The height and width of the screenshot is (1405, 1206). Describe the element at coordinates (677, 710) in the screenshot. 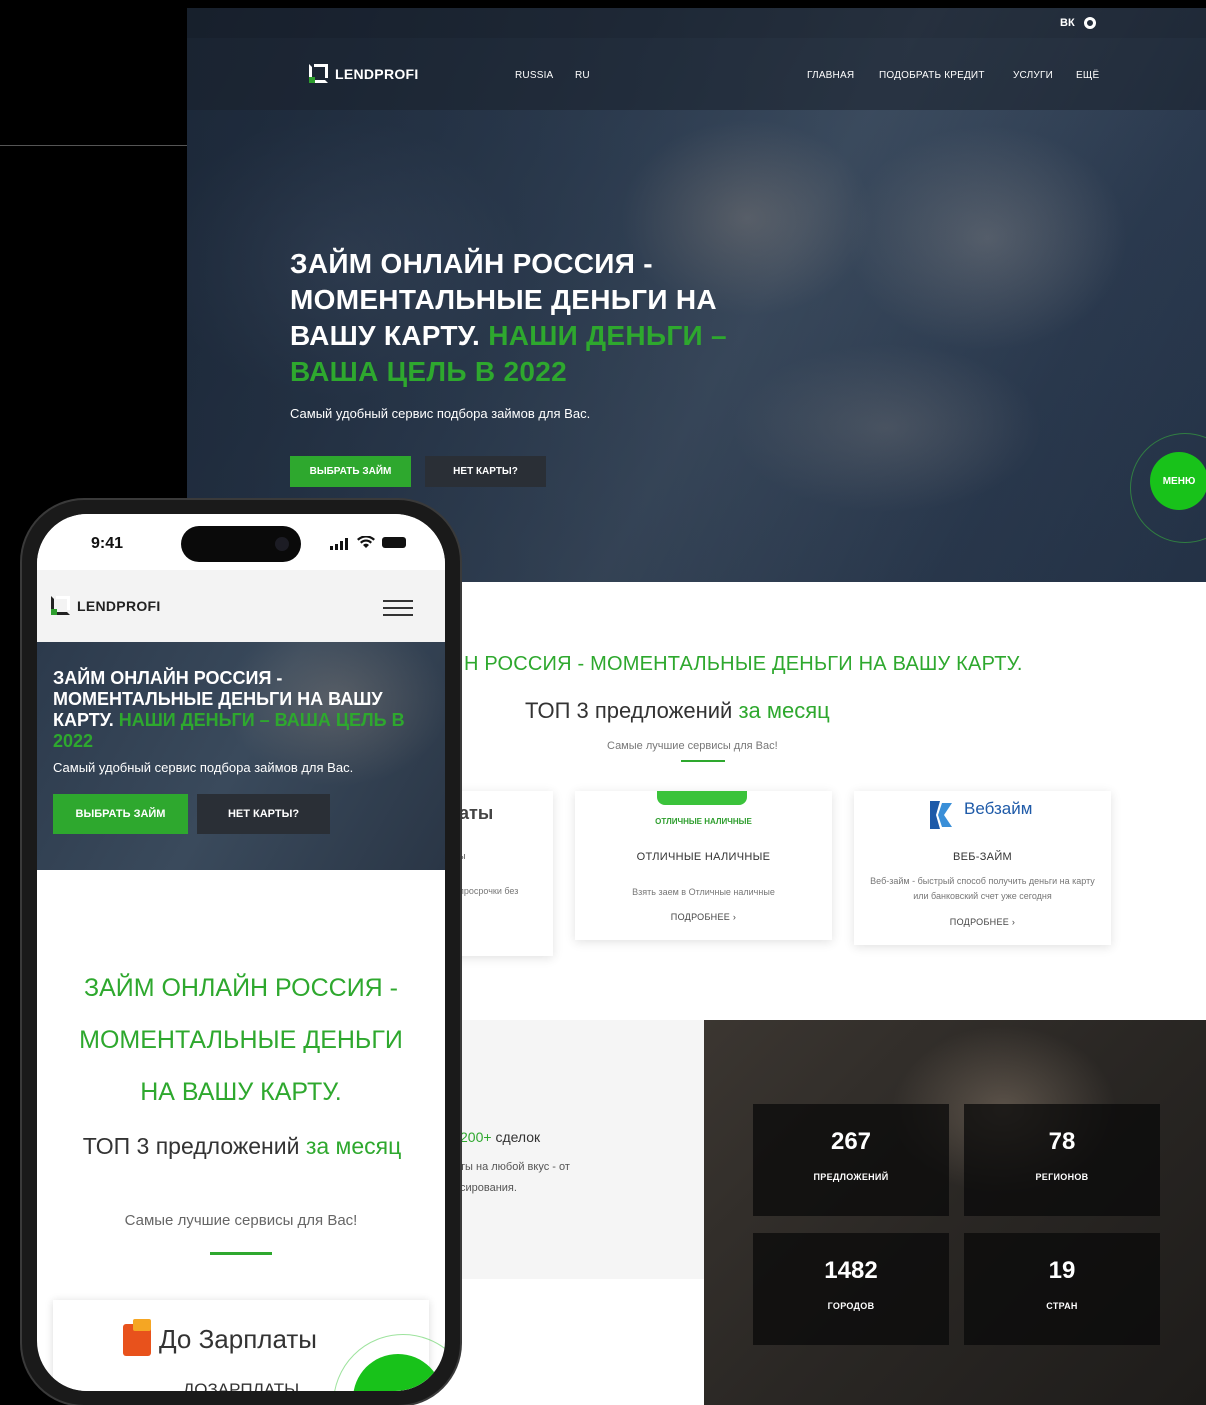

I see `section-subtitle: ТОП 3 предложений за месяц` at that location.